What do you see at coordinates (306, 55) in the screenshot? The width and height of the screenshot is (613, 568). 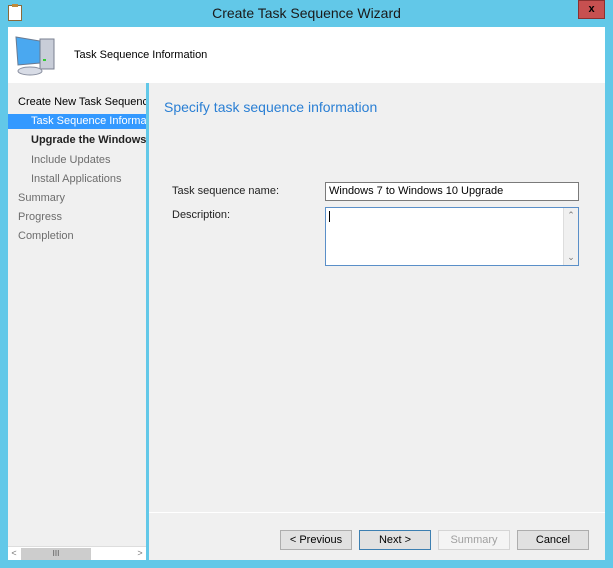 I see `wizard-header: Task Sequence Information` at bounding box center [306, 55].